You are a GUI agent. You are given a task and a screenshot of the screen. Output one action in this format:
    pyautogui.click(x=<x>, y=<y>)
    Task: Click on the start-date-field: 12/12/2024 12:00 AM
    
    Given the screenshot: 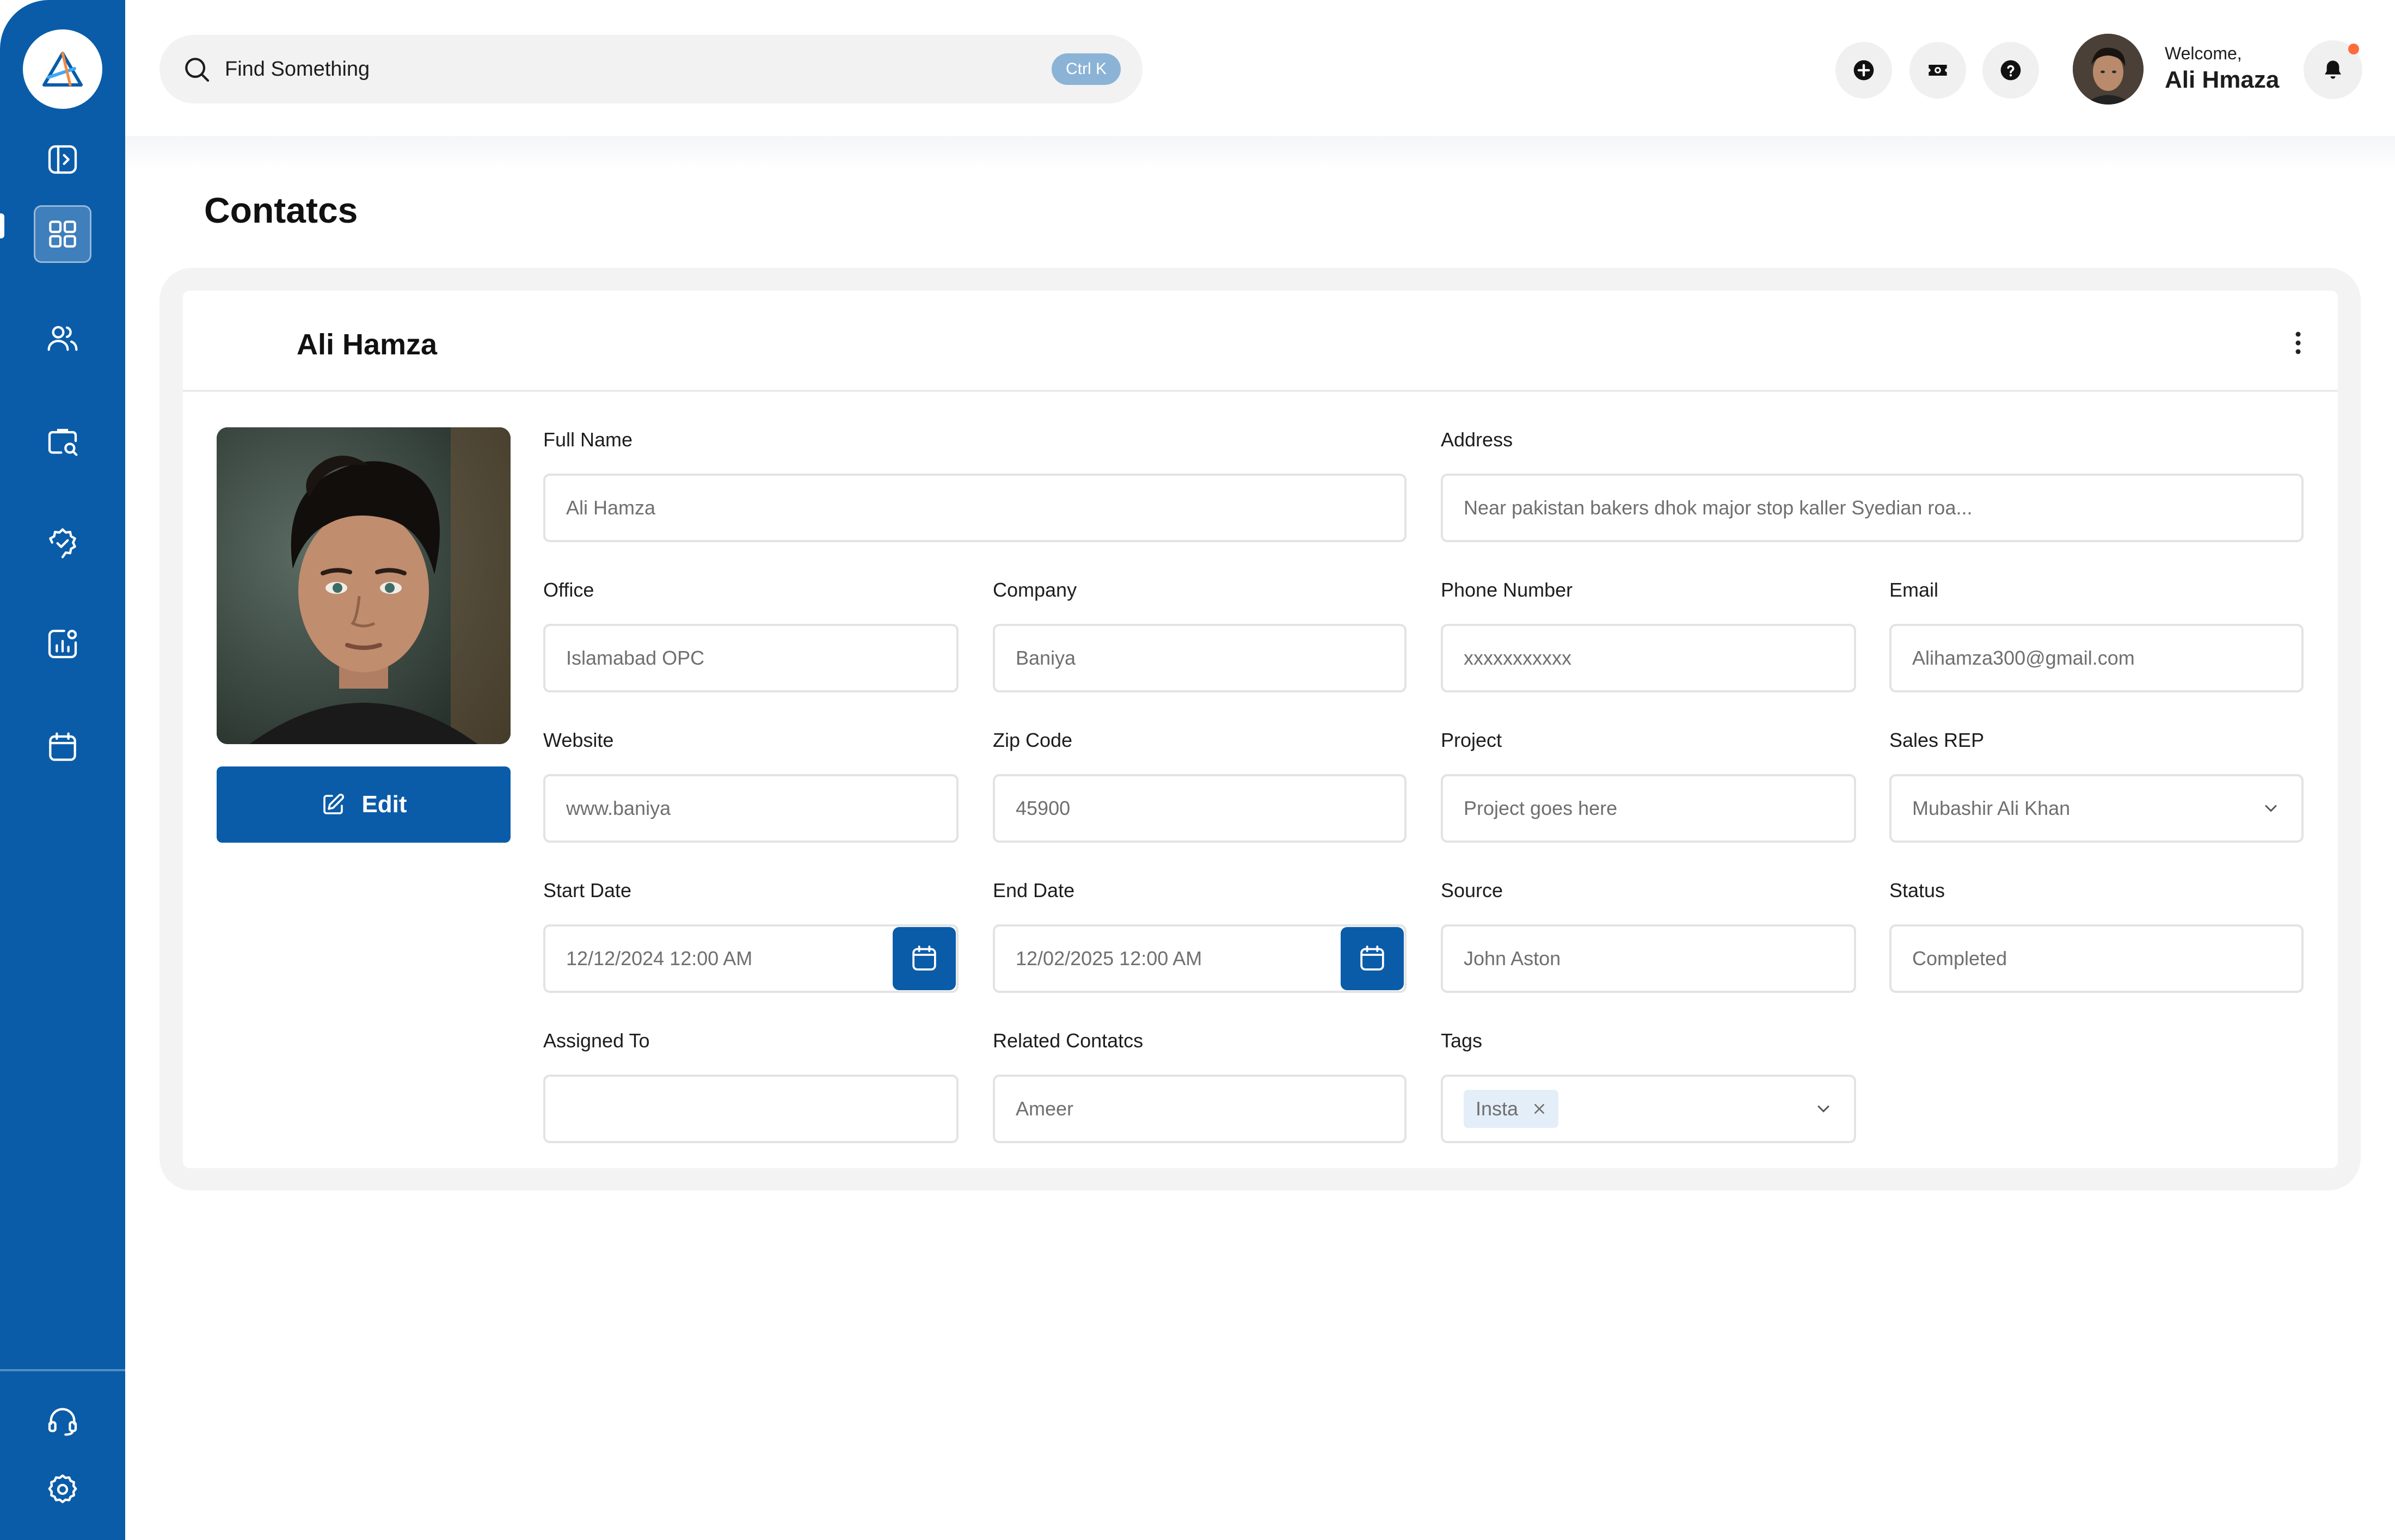 What is the action you would take?
    pyautogui.click(x=751, y=958)
    